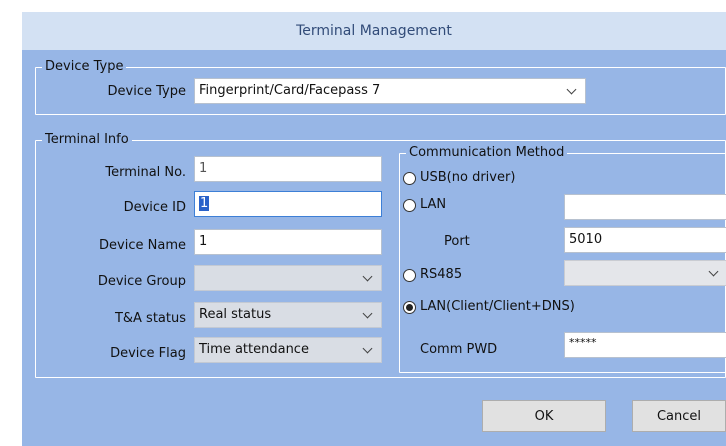 The image size is (726, 446). I want to click on device-flag-value: Time attendance, so click(254, 349).